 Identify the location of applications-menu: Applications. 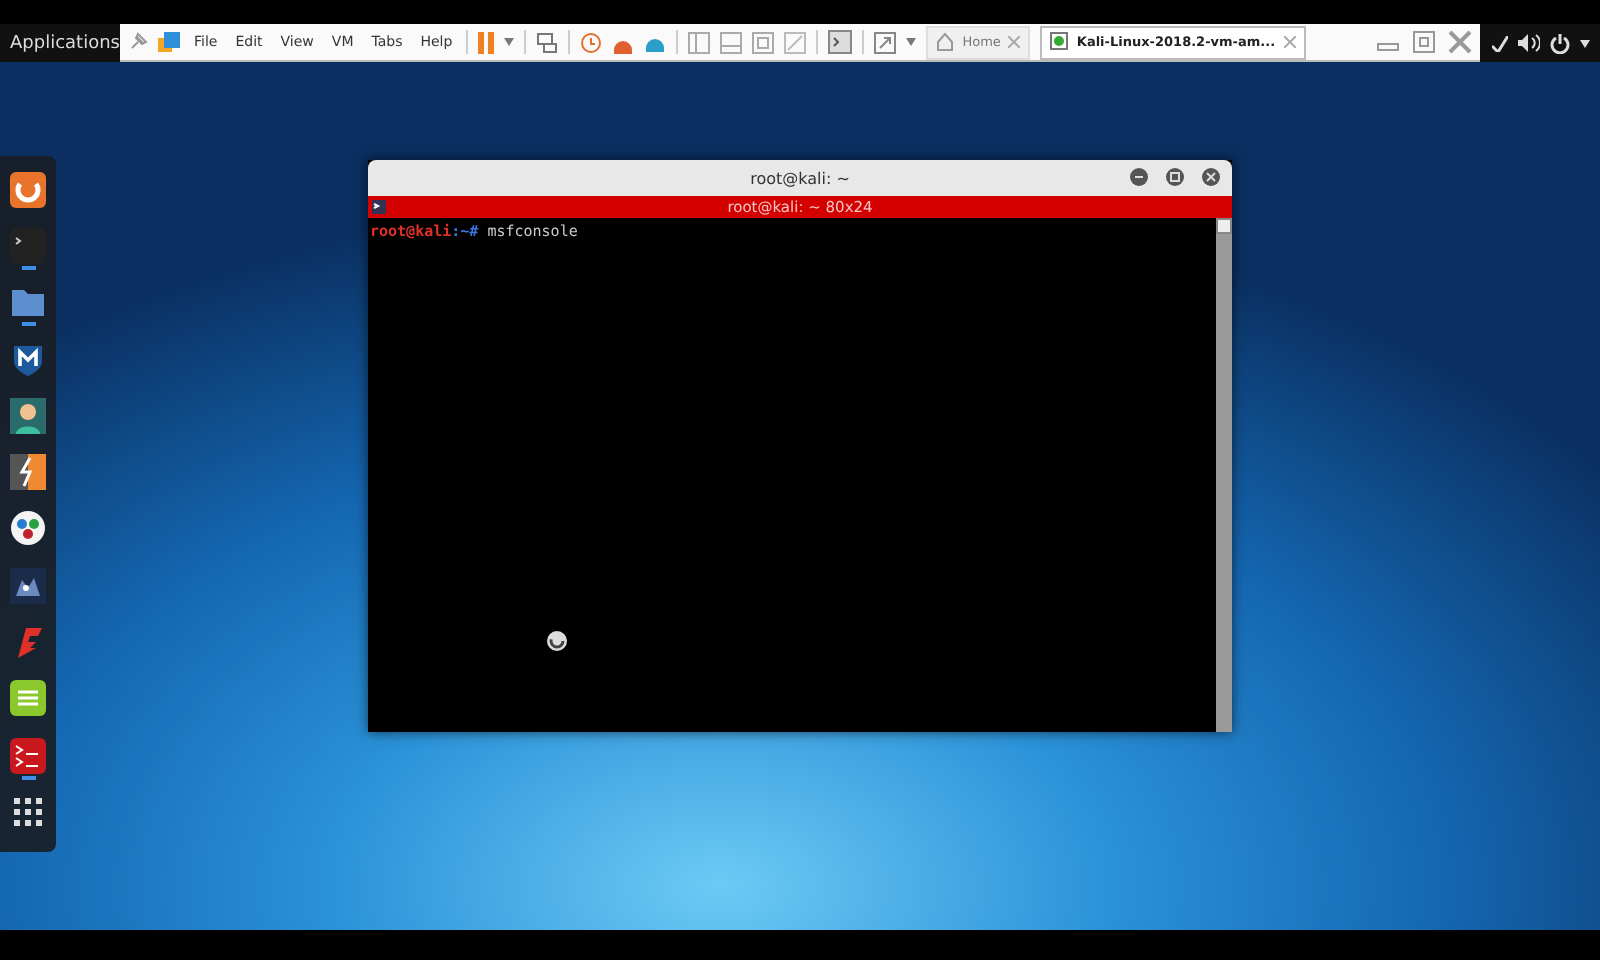
(65, 43).